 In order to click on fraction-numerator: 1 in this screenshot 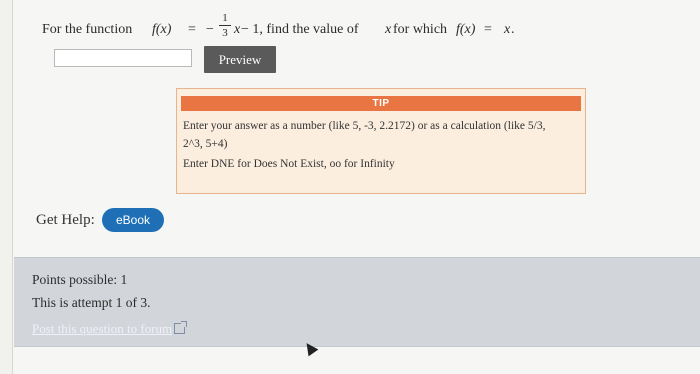, I will do `click(225, 18)`.